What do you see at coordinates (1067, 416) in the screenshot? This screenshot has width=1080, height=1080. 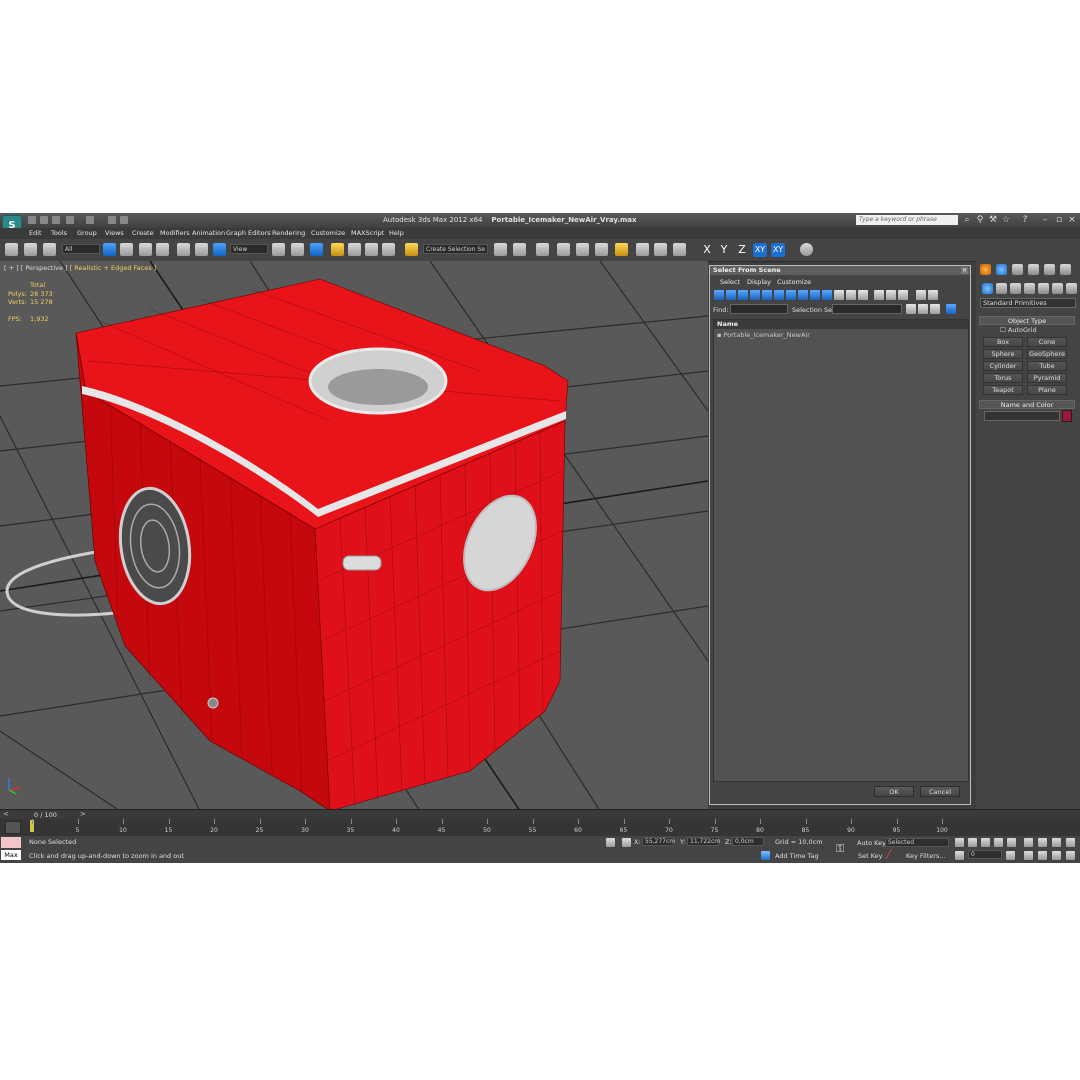 I see `object-color-swatch` at bounding box center [1067, 416].